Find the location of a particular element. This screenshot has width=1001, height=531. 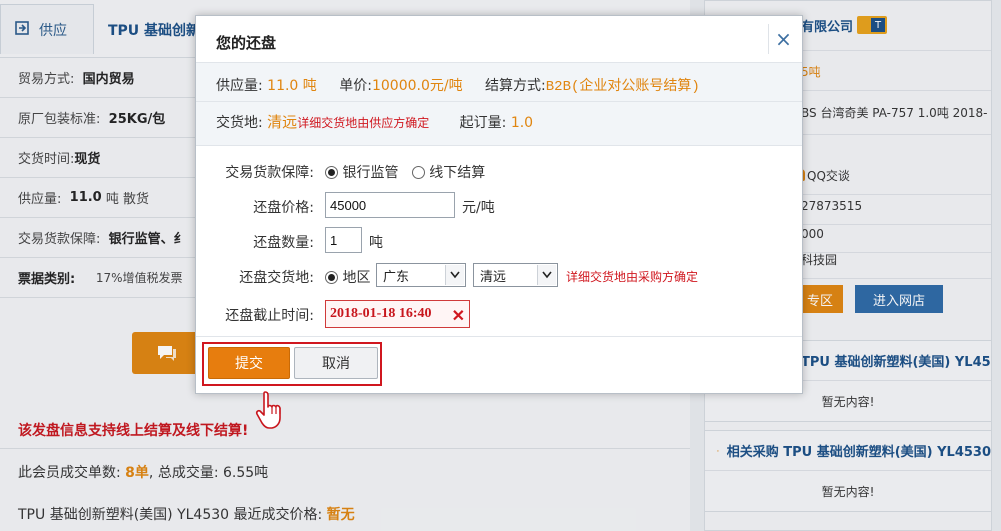

deadline-input: 2018-01-18 16:40 ✕ is located at coordinates (397, 314).